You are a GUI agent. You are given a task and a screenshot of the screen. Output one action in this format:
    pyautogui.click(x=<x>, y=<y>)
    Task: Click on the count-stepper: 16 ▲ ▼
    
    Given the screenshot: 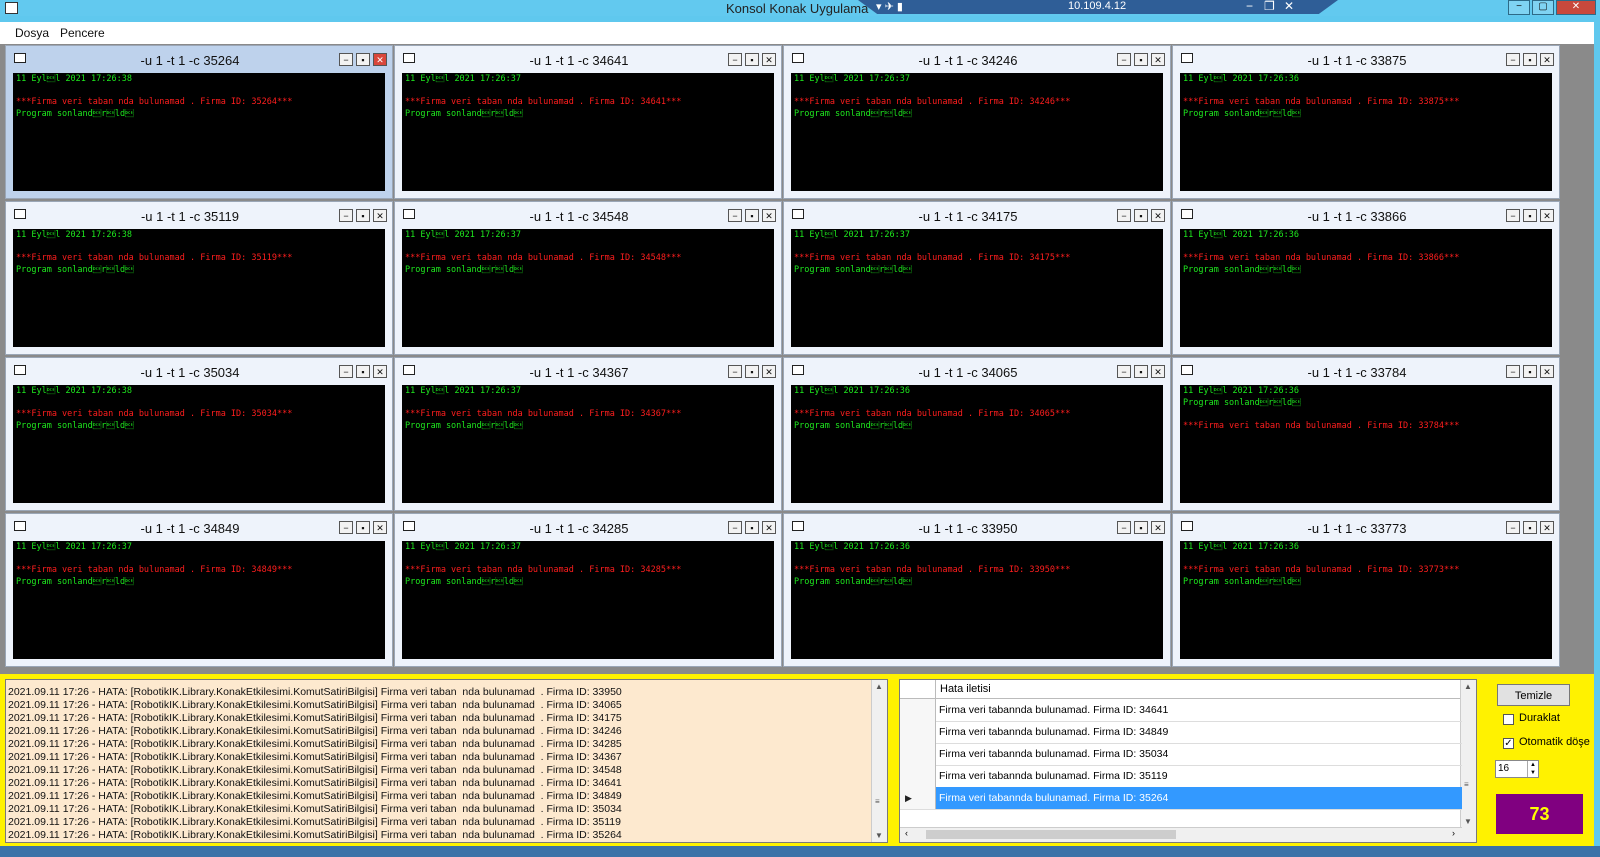 What is the action you would take?
    pyautogui.click(x=1517, y=769)
    